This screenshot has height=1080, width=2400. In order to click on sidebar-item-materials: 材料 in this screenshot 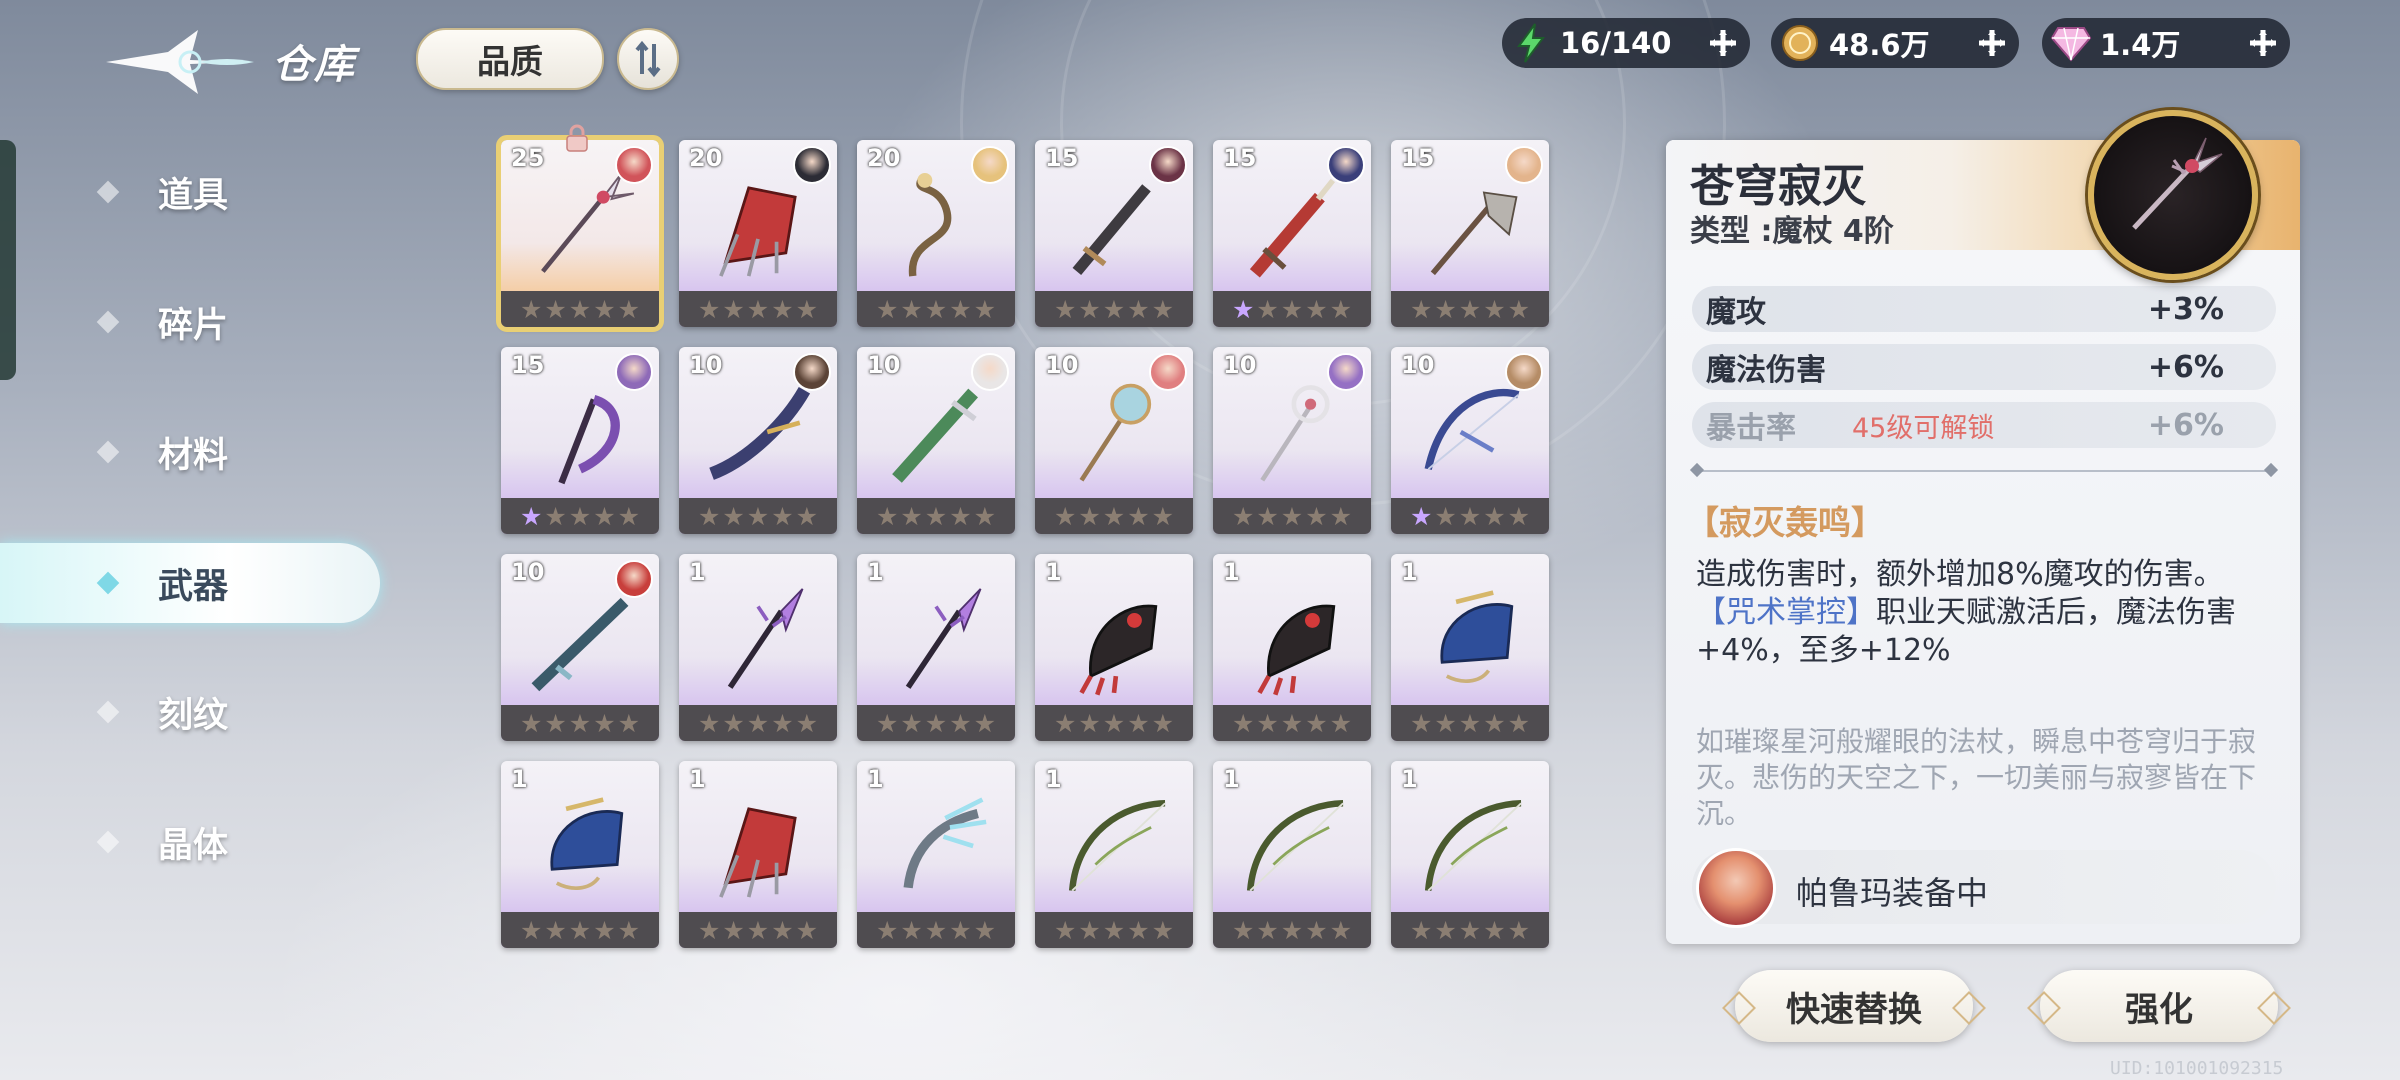, I will do `click(190, 452)`.